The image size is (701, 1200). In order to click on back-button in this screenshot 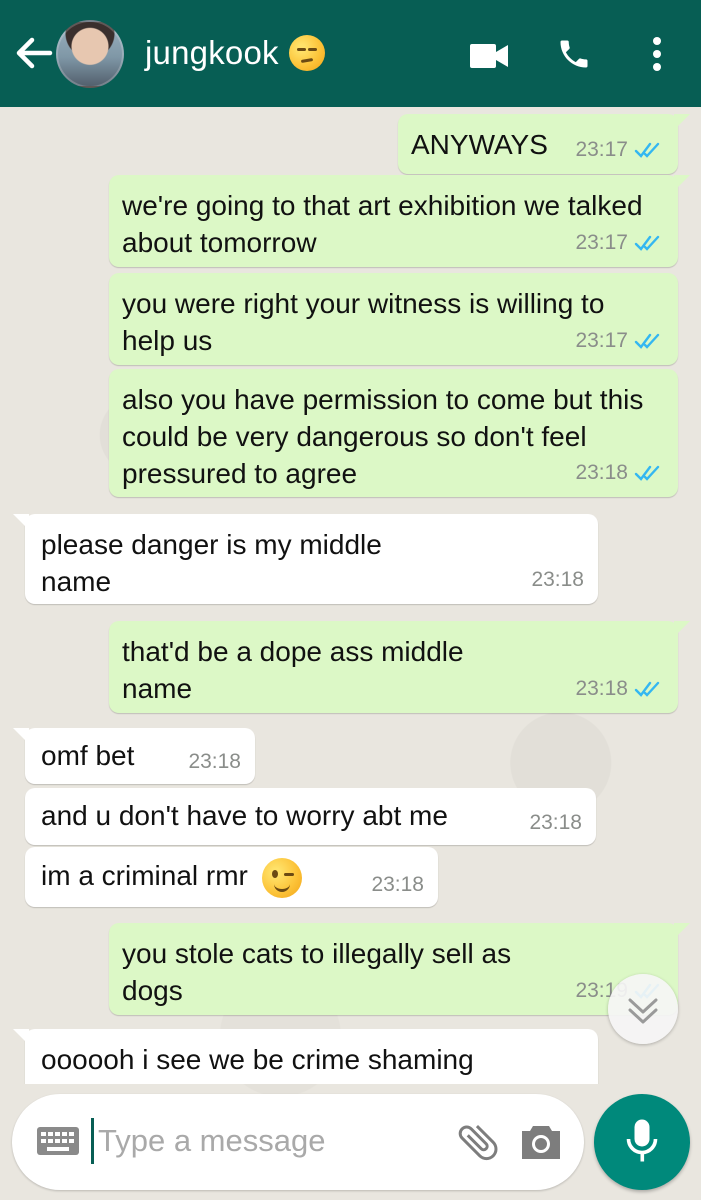, I will do `click(34, 53)`.